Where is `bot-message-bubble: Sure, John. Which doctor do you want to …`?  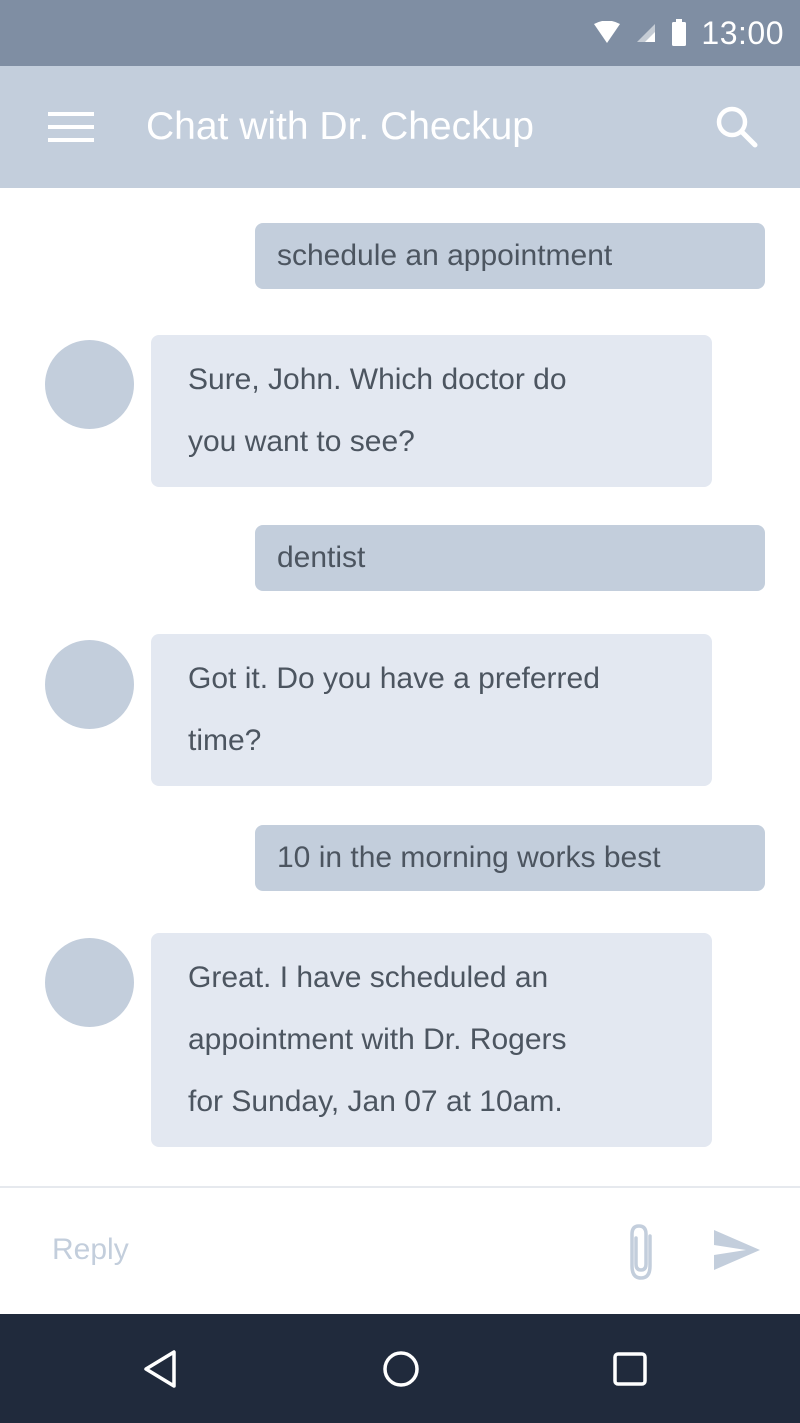 bot-message-bubble: Sure, John. Which doctor do you want to … is located at coordinates (431, 411).